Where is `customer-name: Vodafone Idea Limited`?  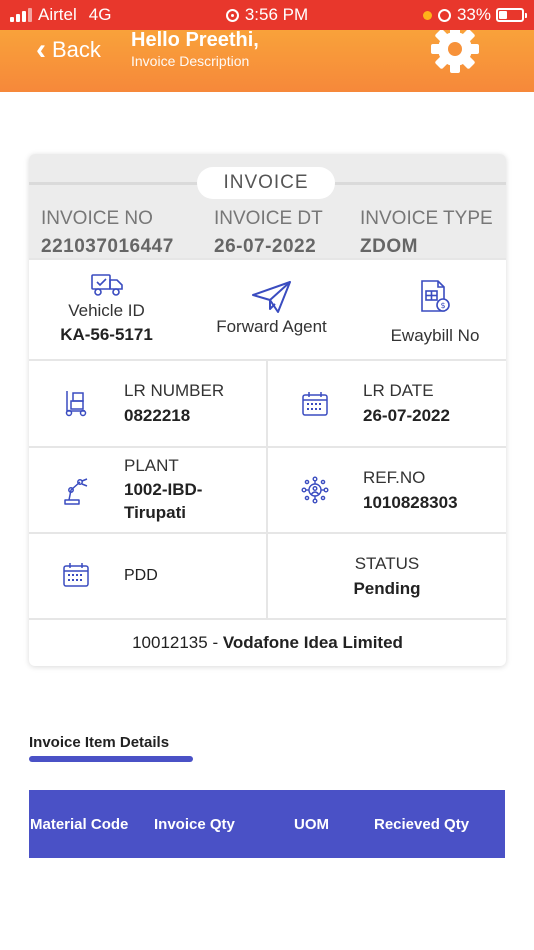
customer-name: Vodafone Idea Limited is located at coordinates (312, 642).